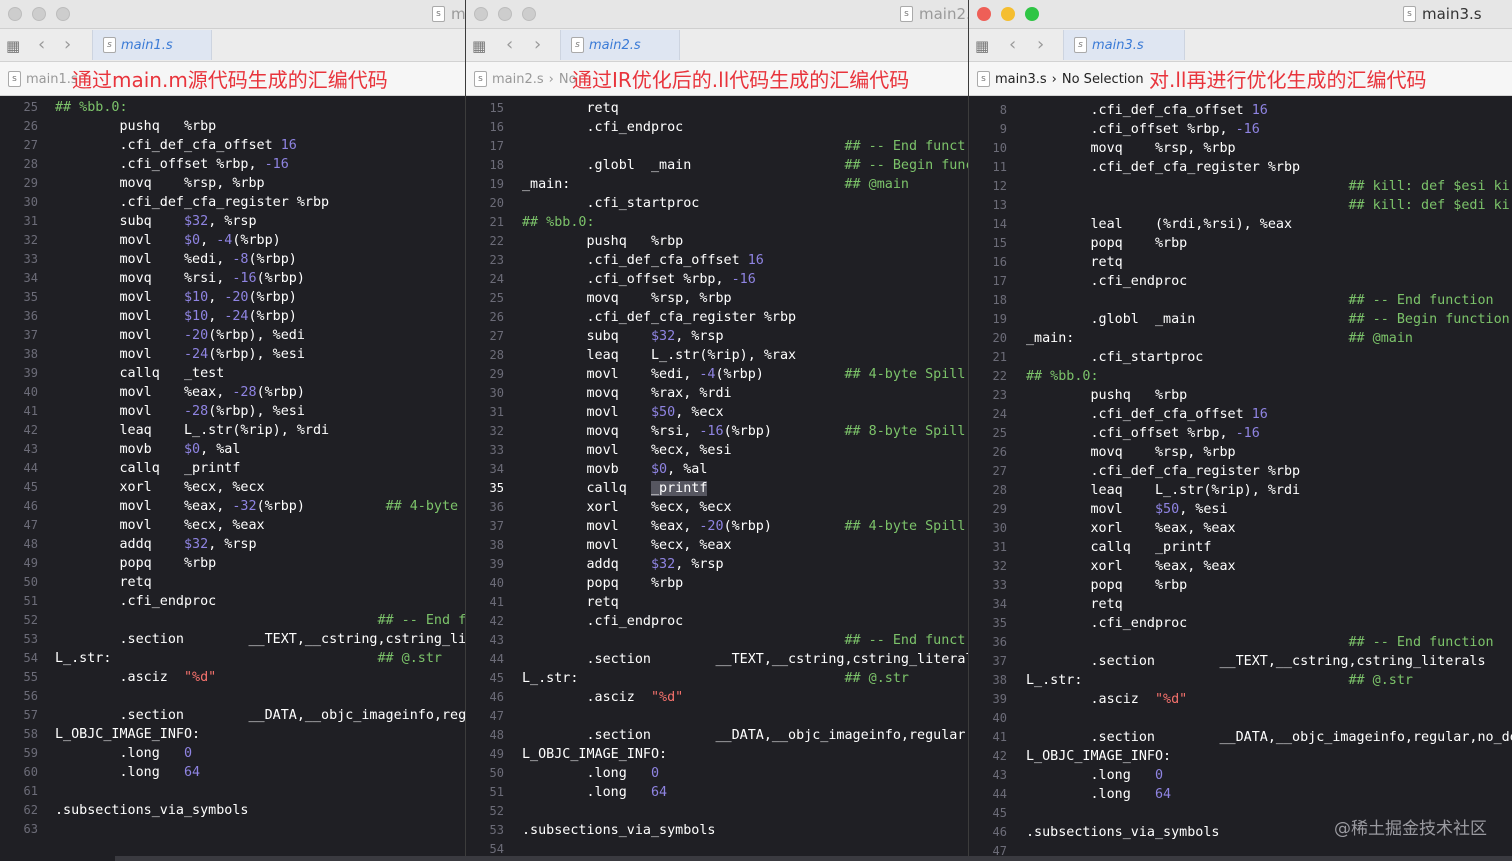 The image size is (1512, 861). I want to click on code-text: leaq L_.str(%rip), %rax, so click(659, 355).